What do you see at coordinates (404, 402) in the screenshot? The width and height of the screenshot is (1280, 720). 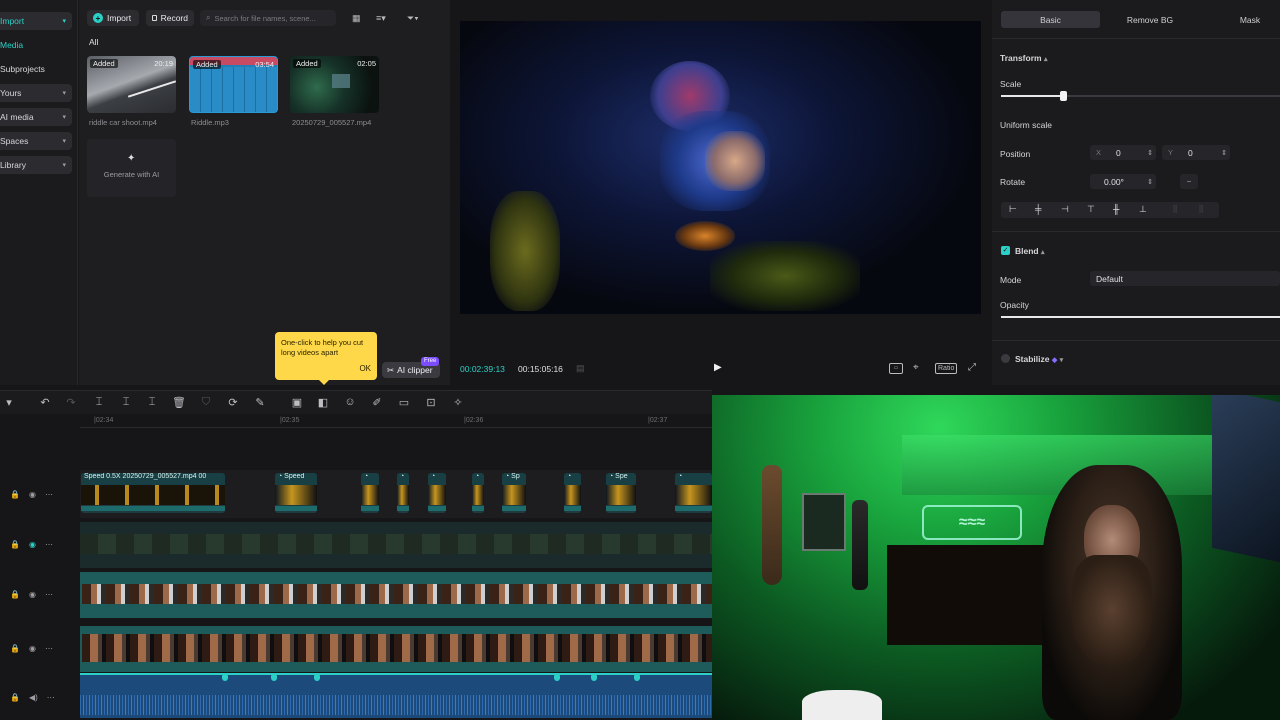 I see `screen-icon: ▭` at bounding box center [404, 402].